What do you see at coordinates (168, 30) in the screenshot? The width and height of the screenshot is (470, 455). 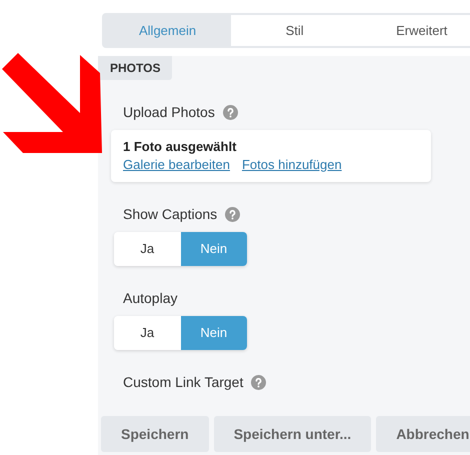 I see `tab: Allgemein` at bounding box center [168, 30].